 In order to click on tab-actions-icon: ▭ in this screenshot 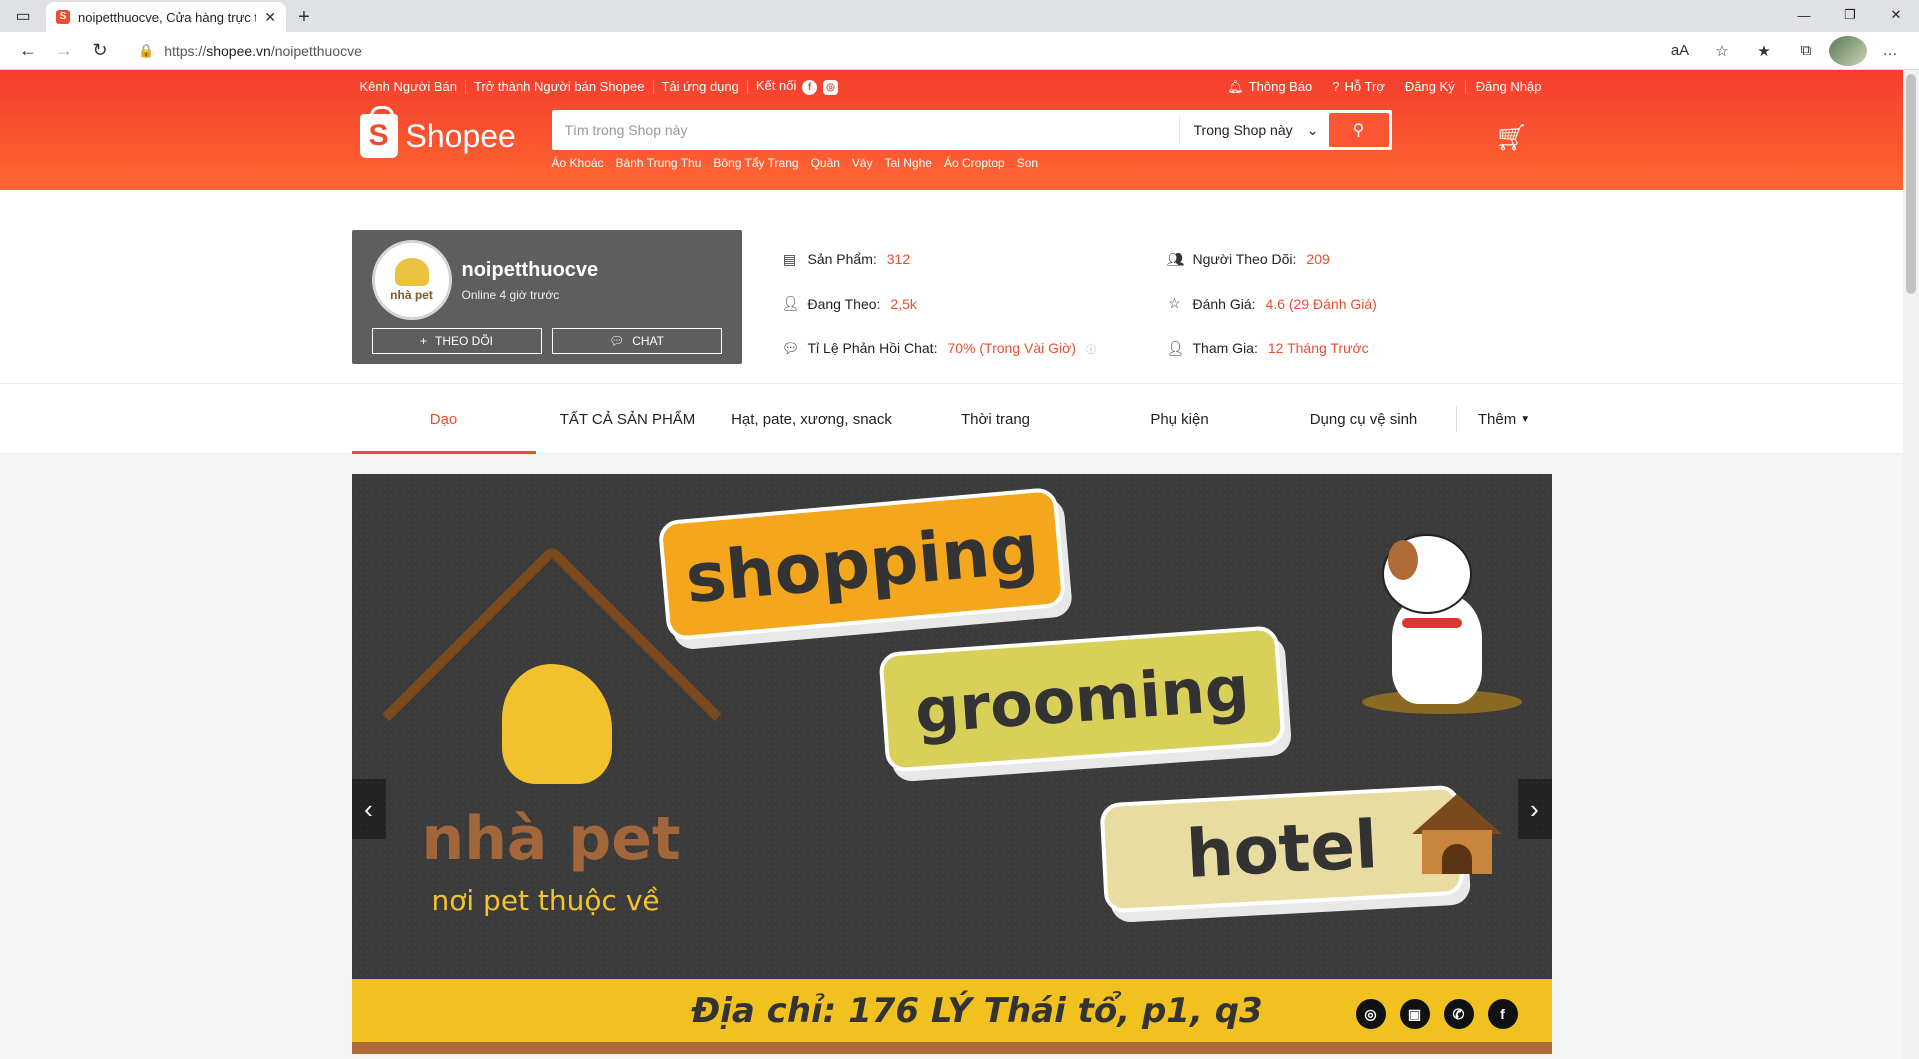, I will do `click(23, 16)`.